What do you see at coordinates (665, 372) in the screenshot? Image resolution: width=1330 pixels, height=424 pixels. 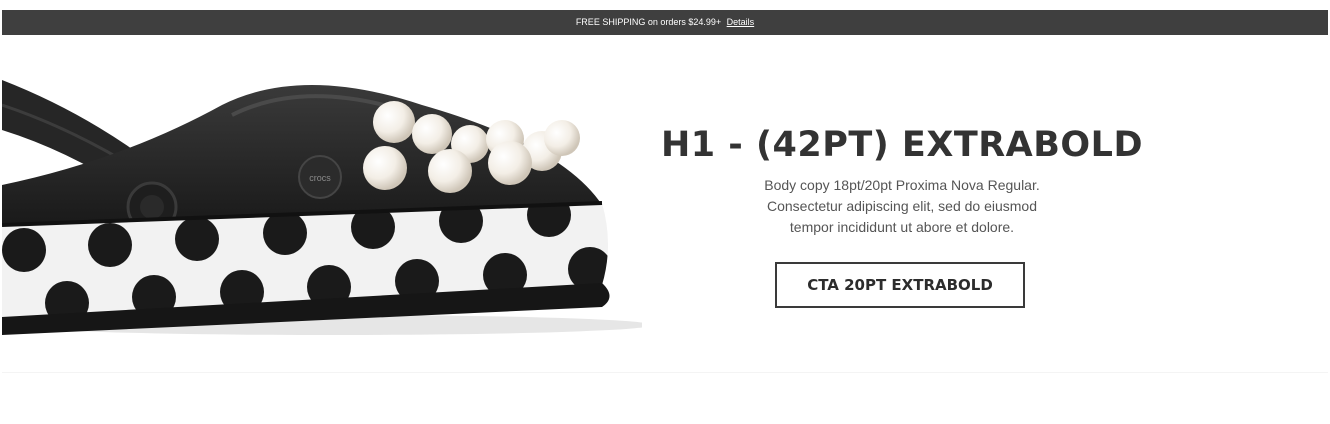 I see `section-divider` at bounding box center [665, 372].